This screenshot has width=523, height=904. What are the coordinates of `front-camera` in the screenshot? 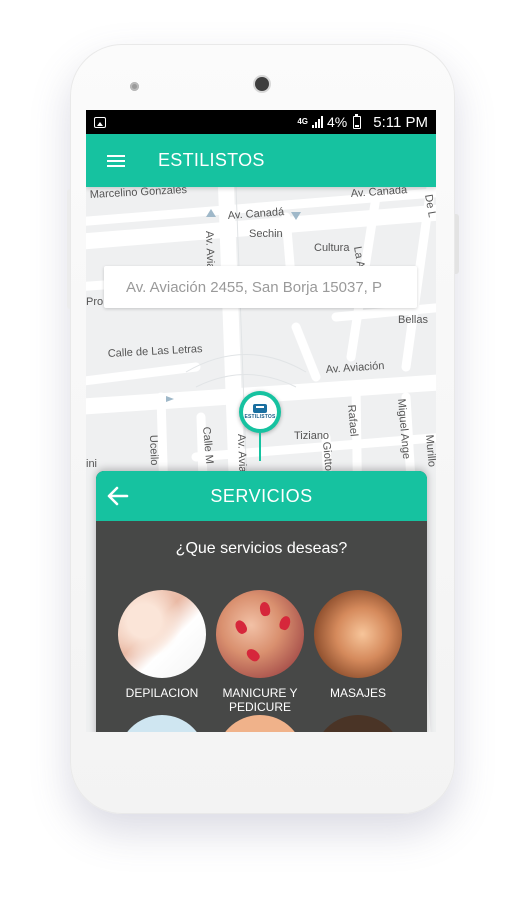 It's located at (262, 84).